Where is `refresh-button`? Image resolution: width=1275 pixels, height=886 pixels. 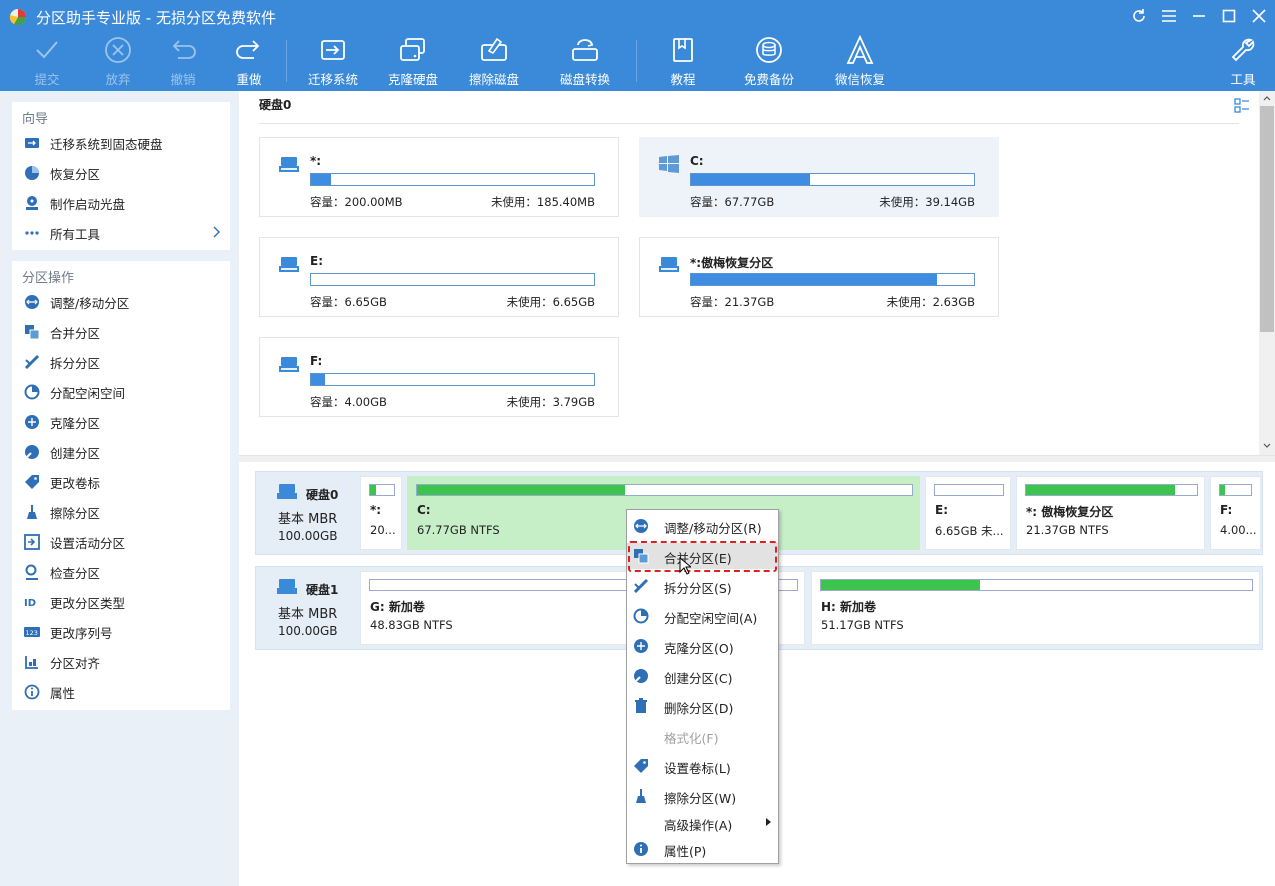
refresh-button is located at coordinates (1139, 16).